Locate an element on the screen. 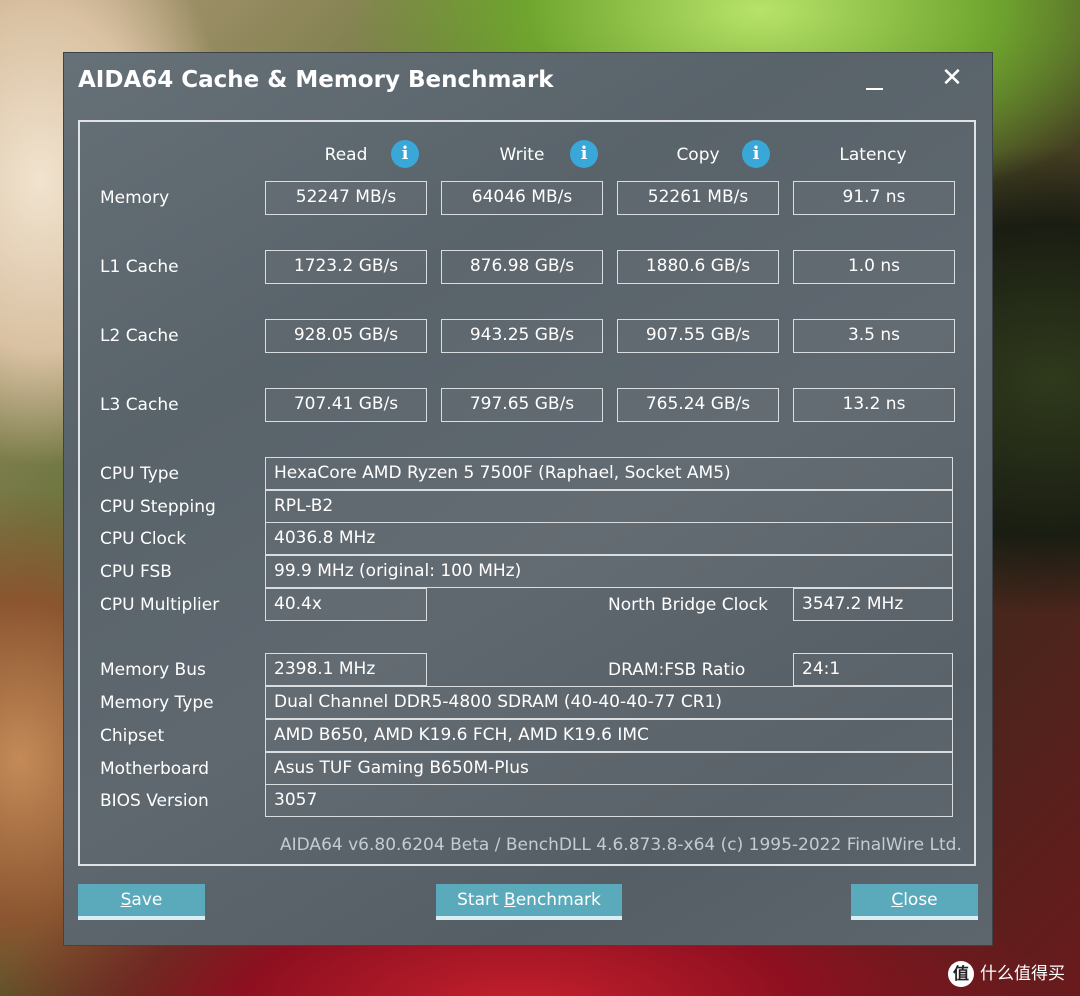 The image size is (1080, 996). bios-version-value: 3057 is located at coordinates (609, 800).